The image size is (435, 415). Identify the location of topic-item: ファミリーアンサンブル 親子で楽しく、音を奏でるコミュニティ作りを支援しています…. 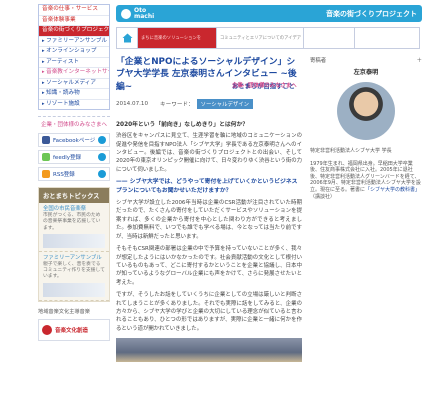
(74, 276).